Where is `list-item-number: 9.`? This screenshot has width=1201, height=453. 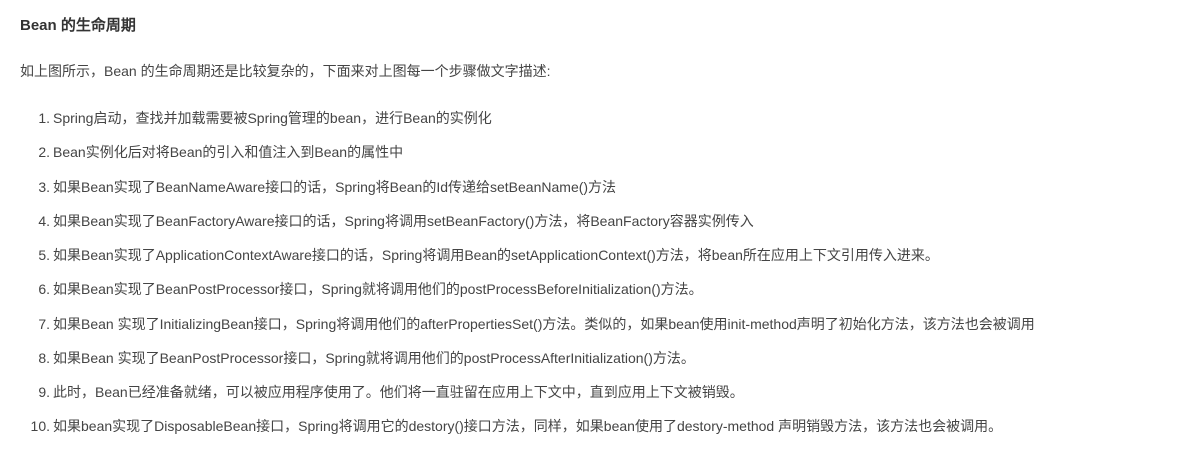
list-item-number: 9. is located at coordinates (44, 392).